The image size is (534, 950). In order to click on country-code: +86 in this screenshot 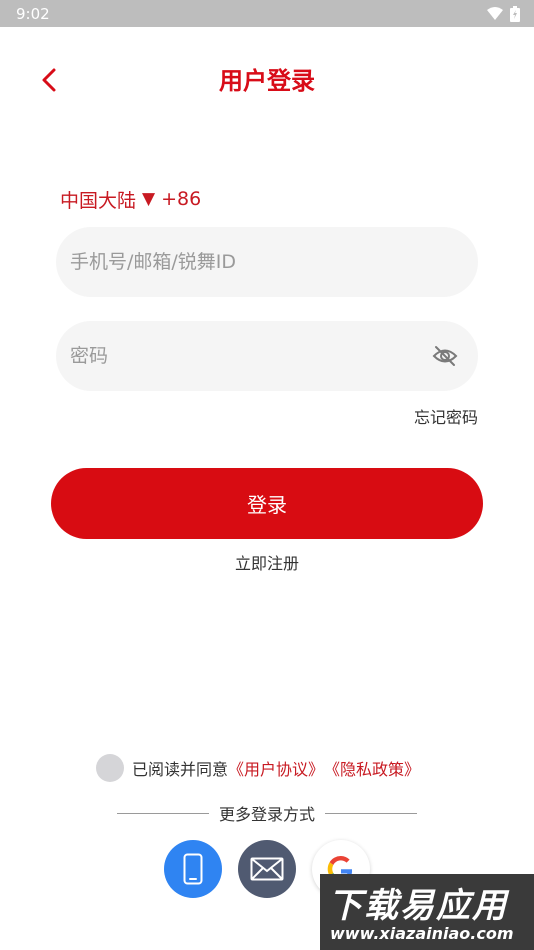, I will do `click(181, 199)`.